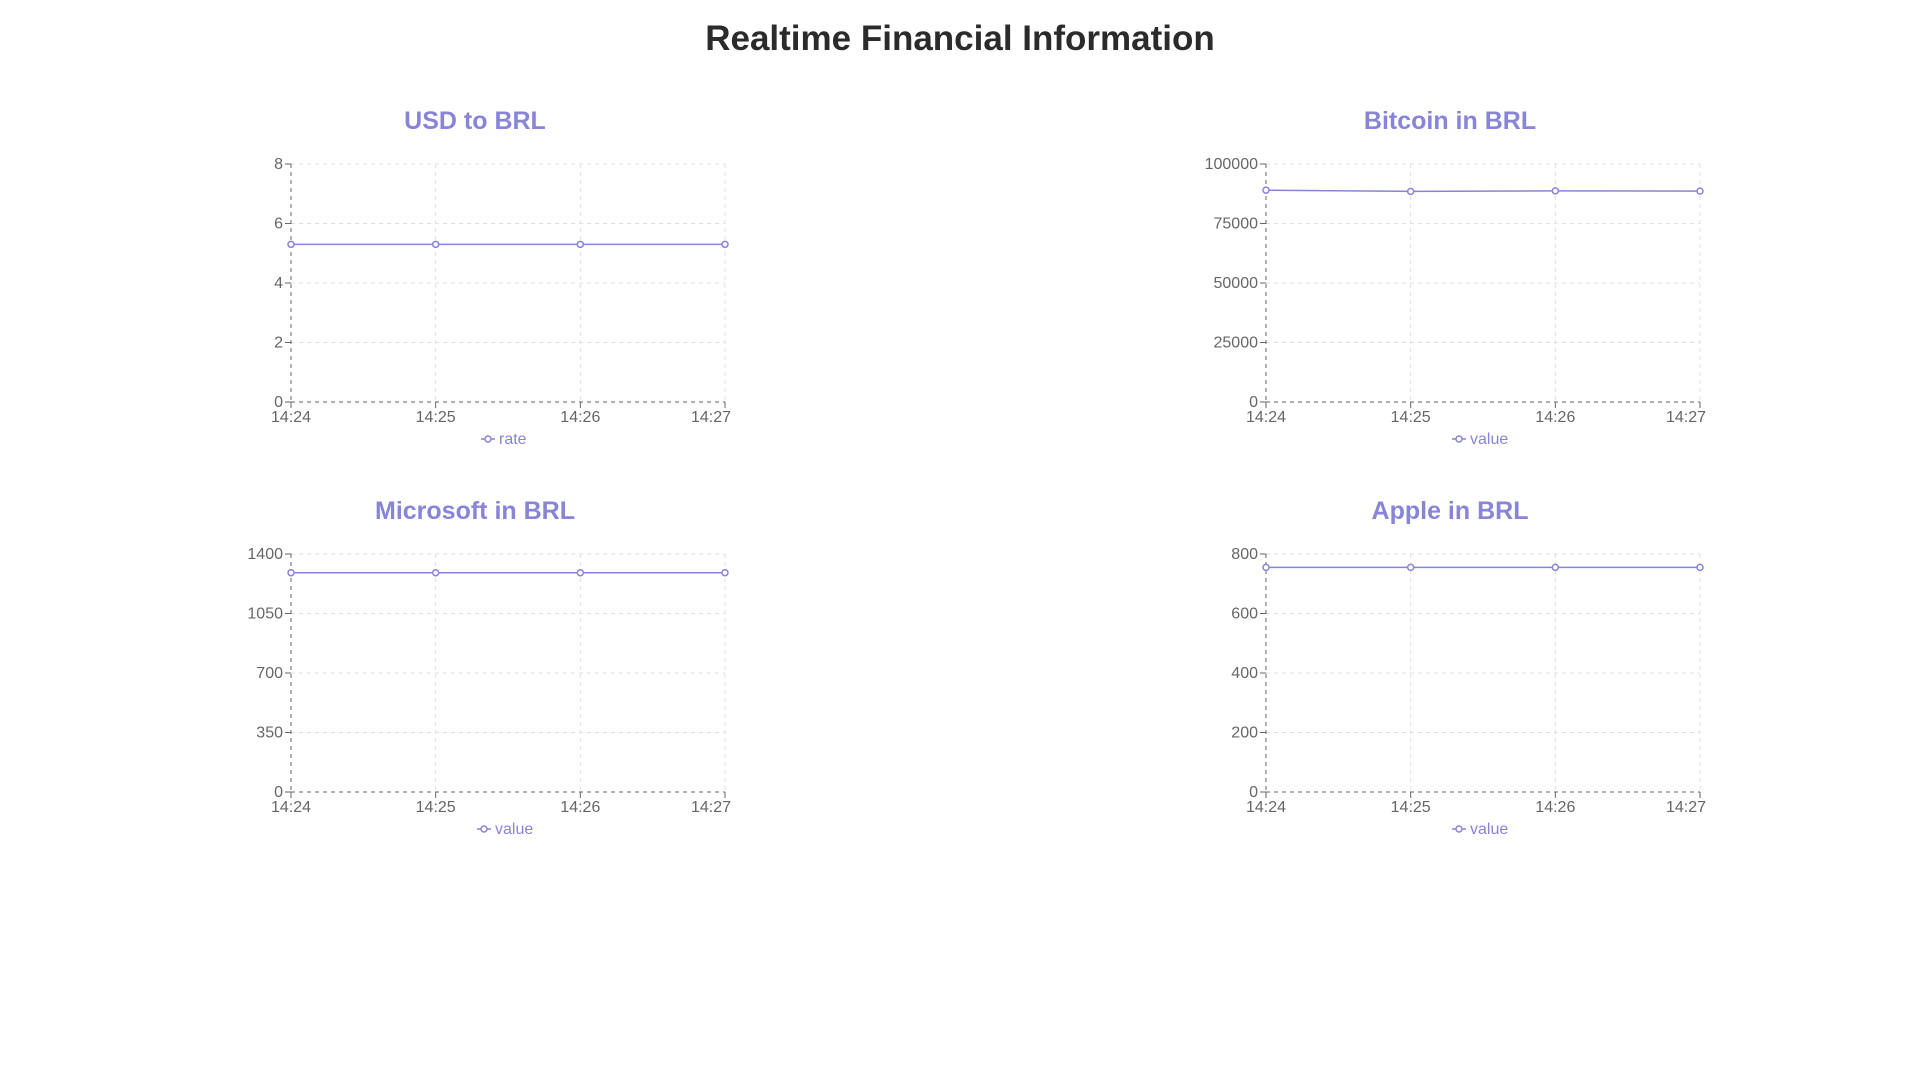  Describe the element at coordinates (1483, 191) in the screenshot. I see `series-line` at that location.